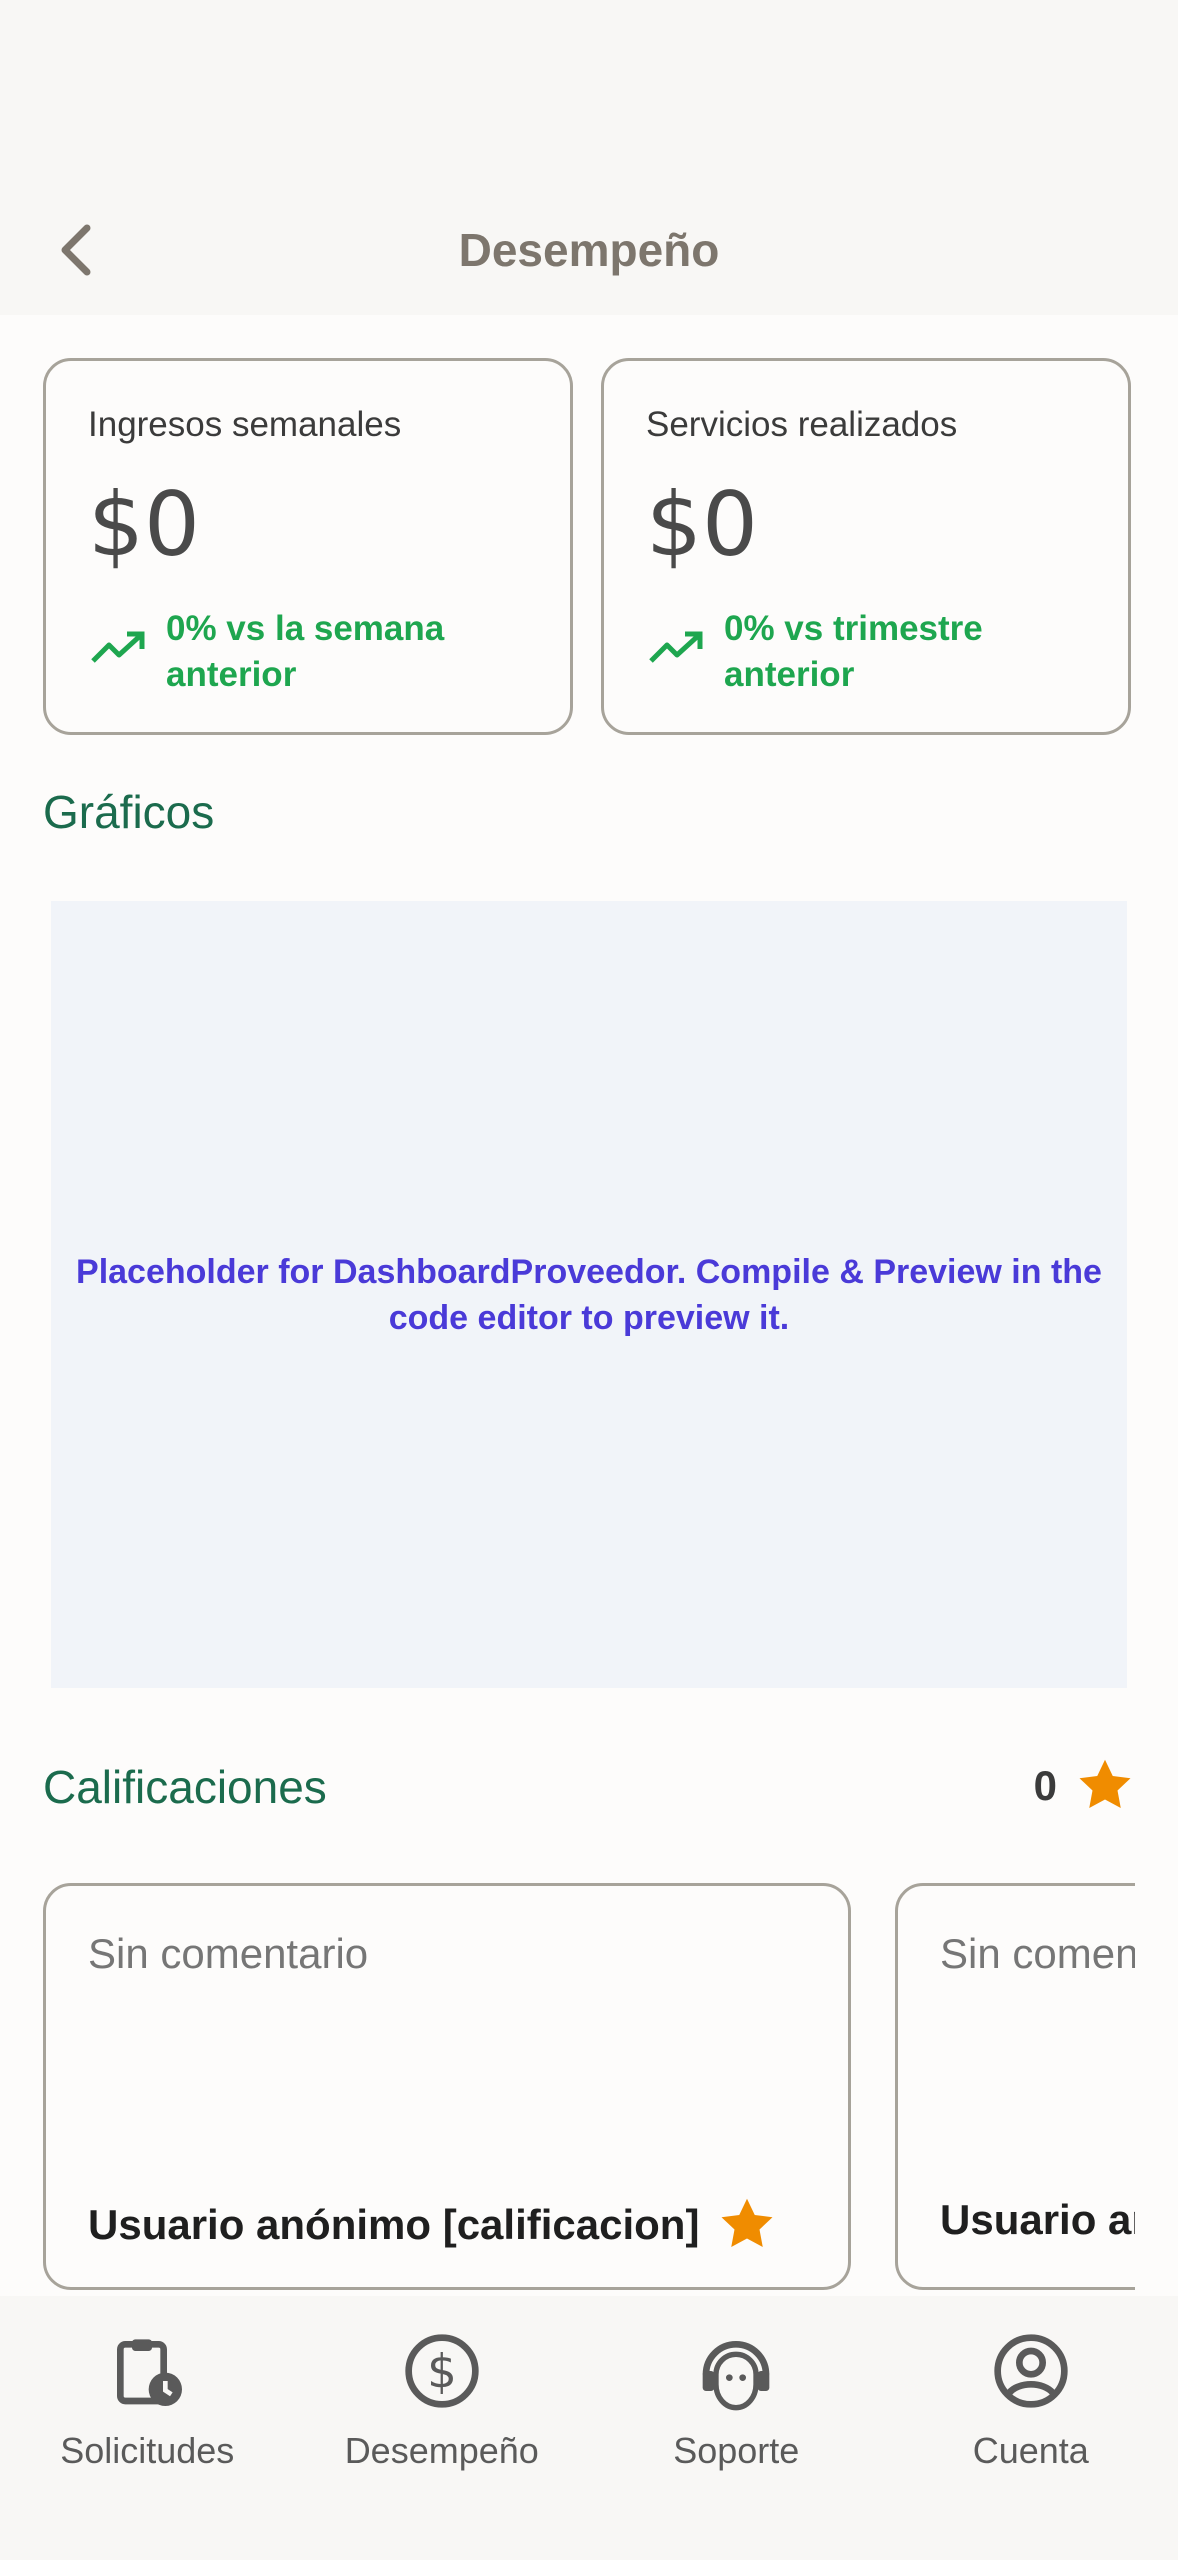 Image resolution: width=1178 pixels, height=2560 pixels. I want to click on bottom-navigation: Solicitudes $ Desempeño Soporte Cuenta, so click(589, 2428).